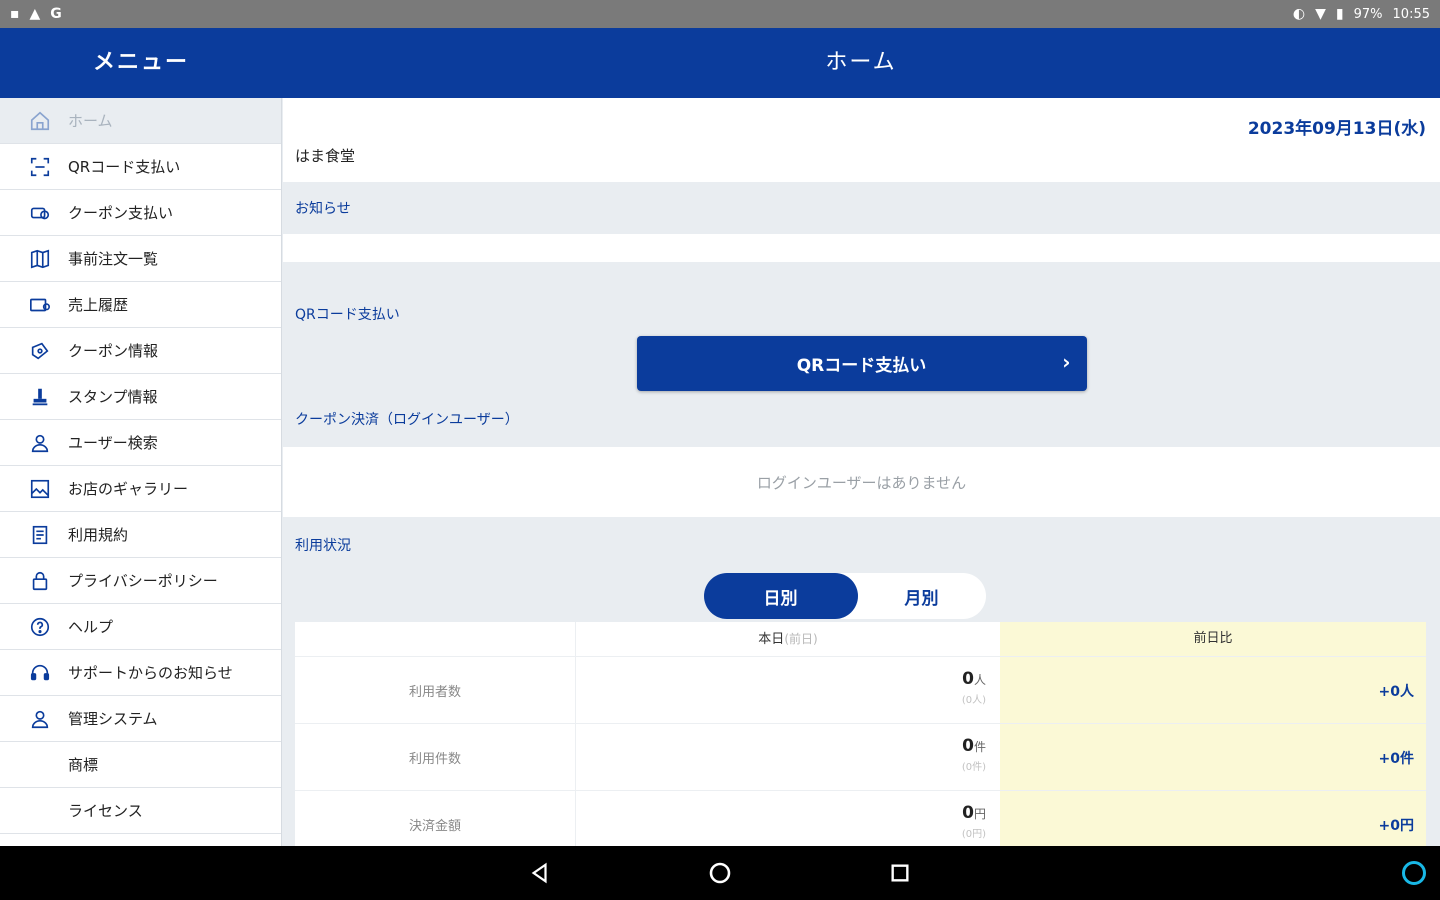 The image size is (1440, 900). What do you see at coordinates (40, 581) in the screenshot?
I see `lock-icon` at bounding box center [40, 581].